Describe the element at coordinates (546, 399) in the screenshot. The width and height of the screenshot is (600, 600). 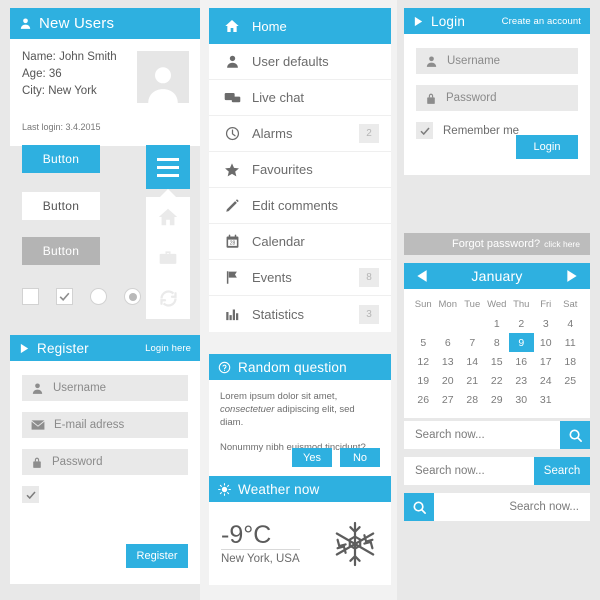
I see `calendar-day: 31` at that location.